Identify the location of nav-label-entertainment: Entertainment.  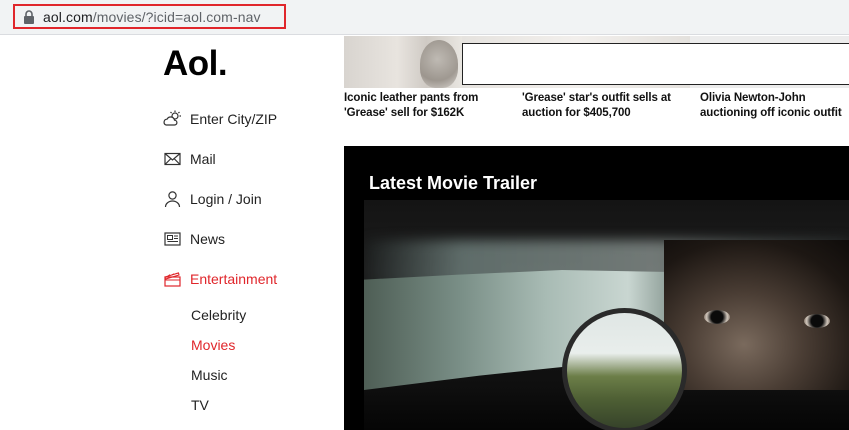
(234, 279).